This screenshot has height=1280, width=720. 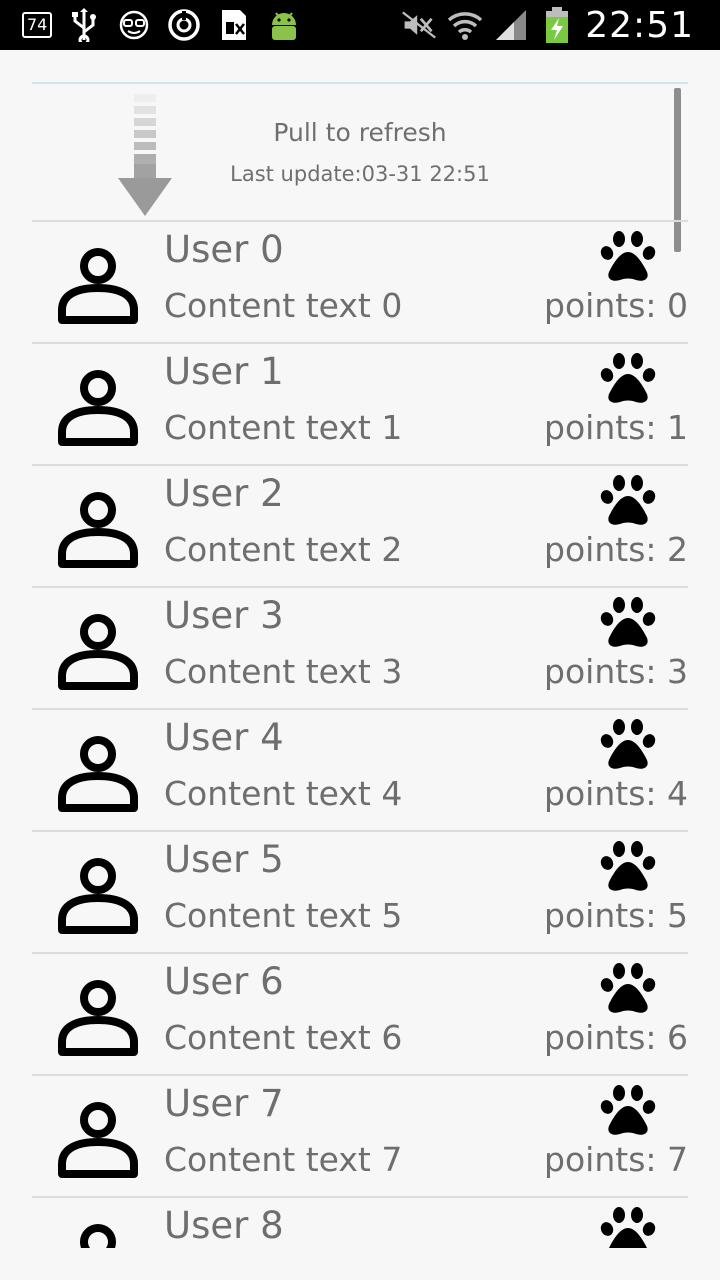 What do you see at coordinates (616, 671) in the screenshot?
I see `points-label: points: 3` at bounding box center [616, 671].